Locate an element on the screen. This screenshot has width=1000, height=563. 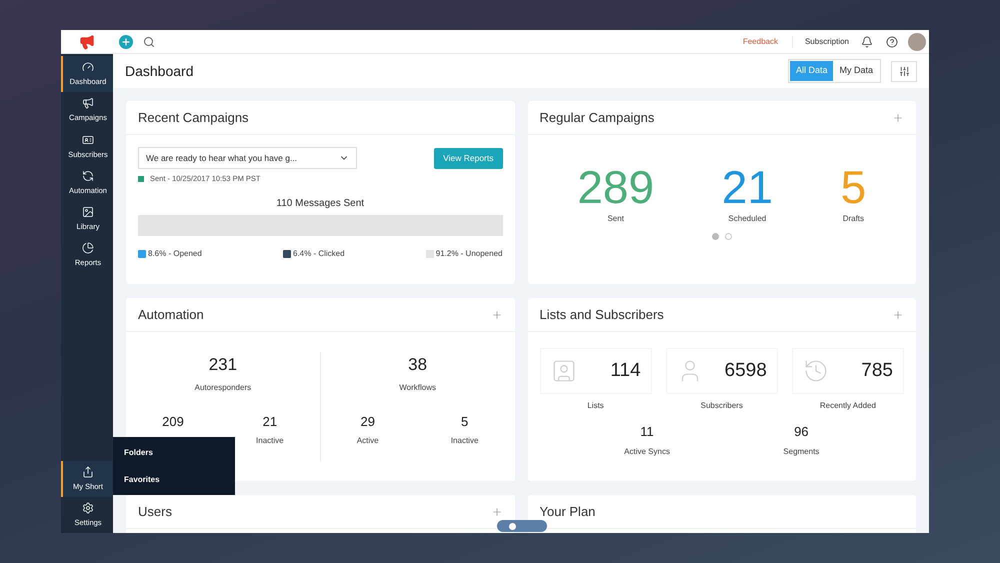
stat-label: Autoresponders is located at coordinates (223, 388).